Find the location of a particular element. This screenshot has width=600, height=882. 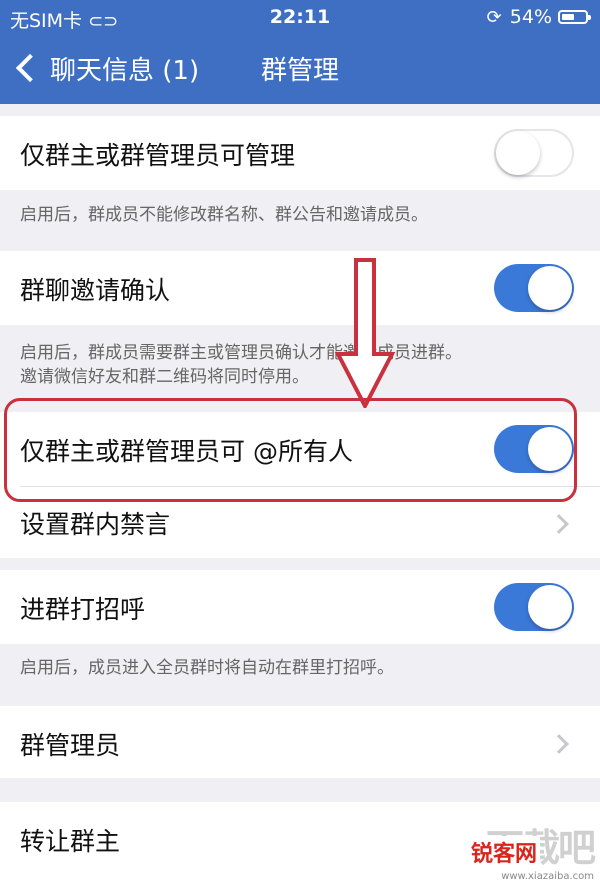

invite-confirm-toggle is located at coordinates (534, 288).